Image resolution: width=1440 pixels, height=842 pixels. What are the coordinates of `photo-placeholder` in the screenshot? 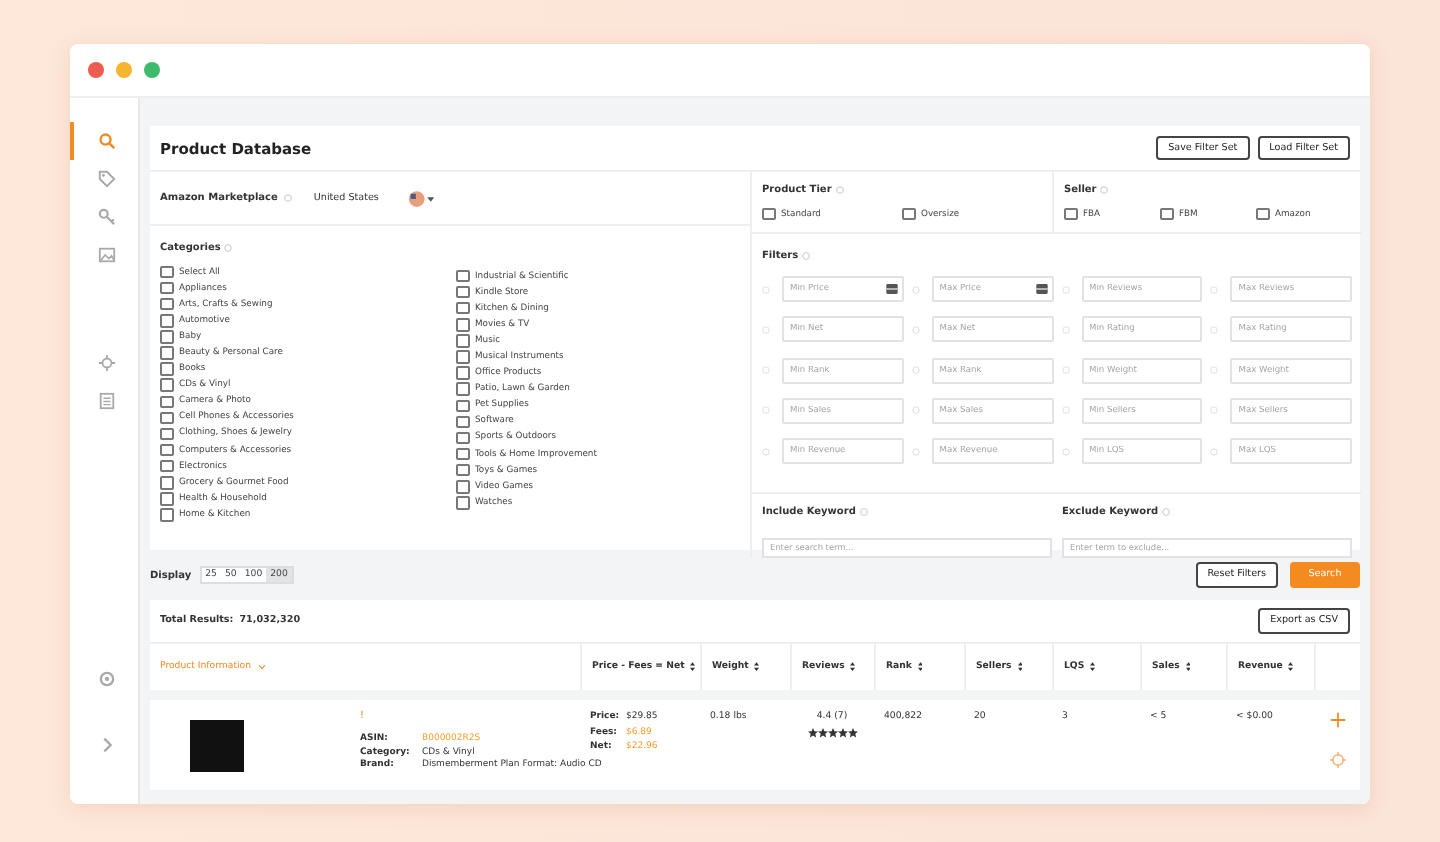 It's located at (217, 745).